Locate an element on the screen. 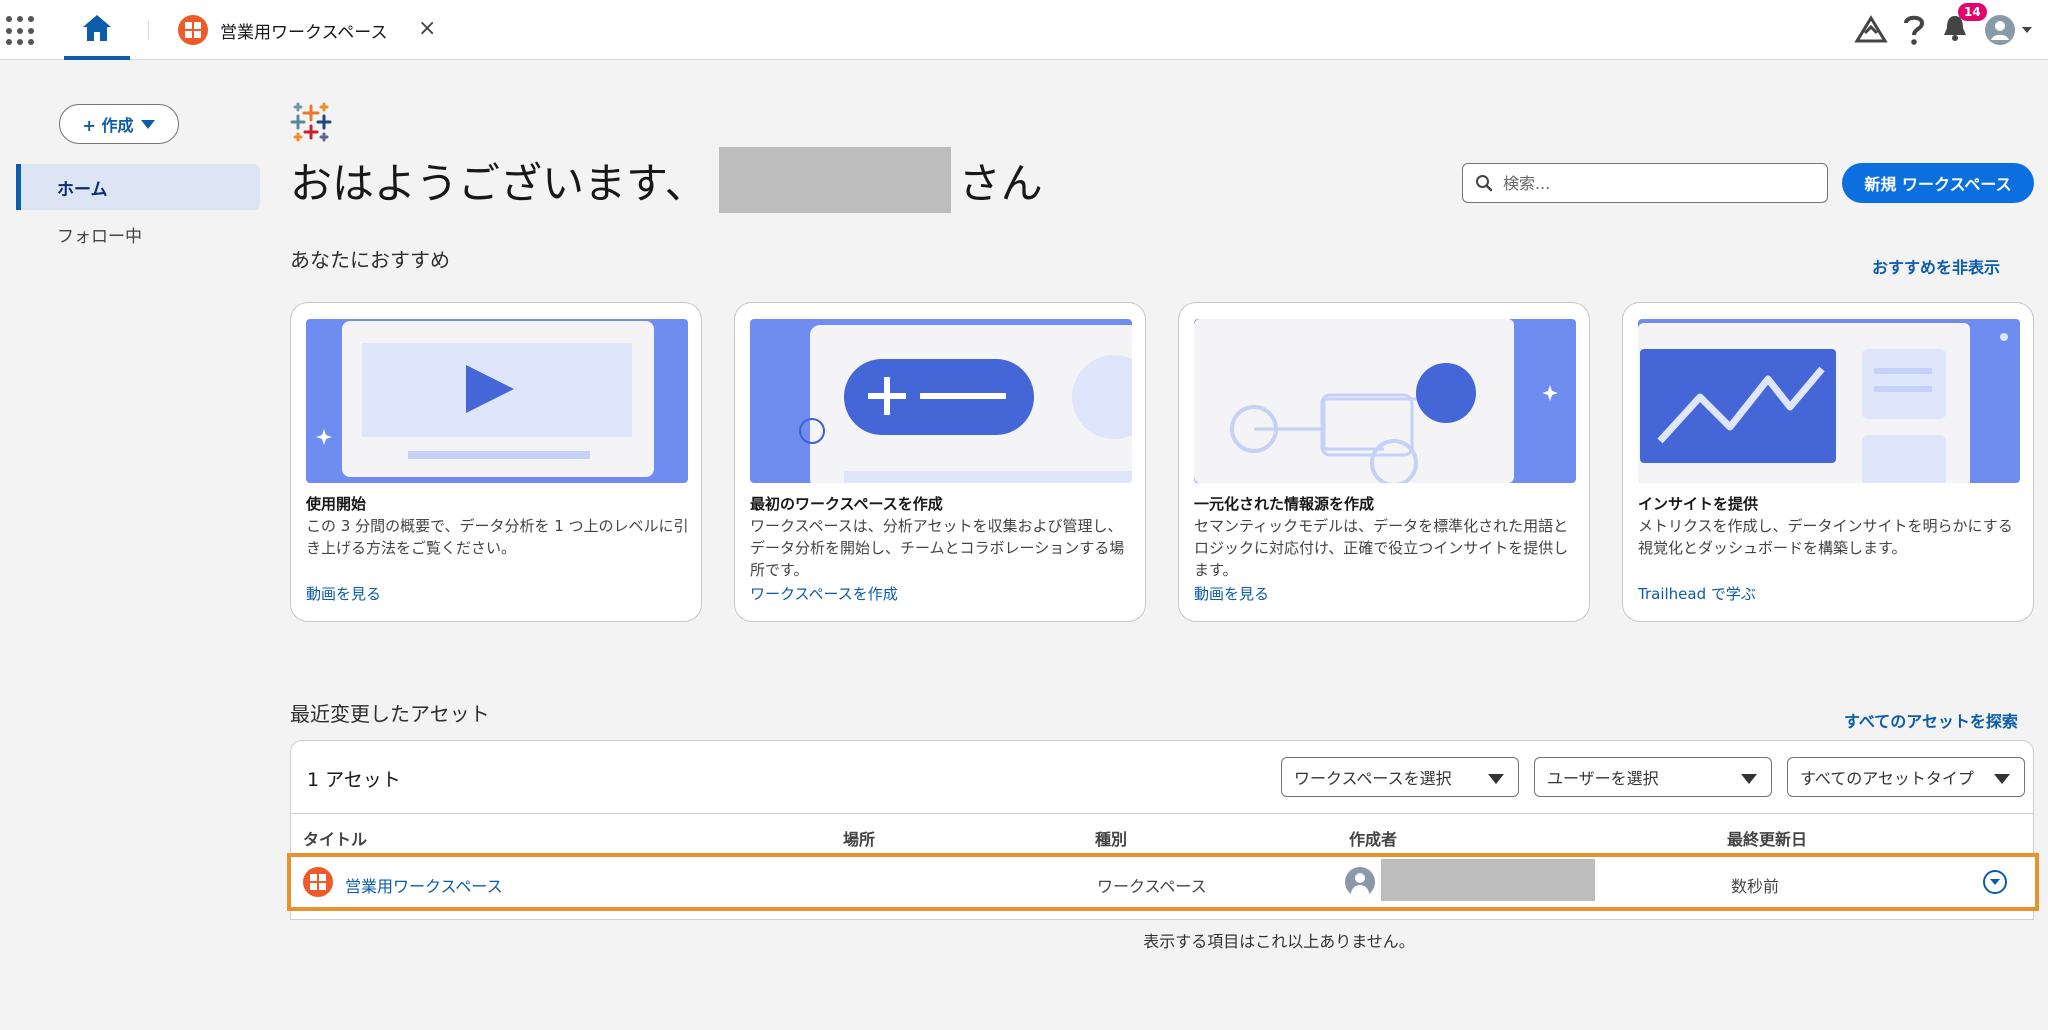 This screenshot has height=1030, width=2048. column-header-type: 種別 is located at coordinates (1111, 838).